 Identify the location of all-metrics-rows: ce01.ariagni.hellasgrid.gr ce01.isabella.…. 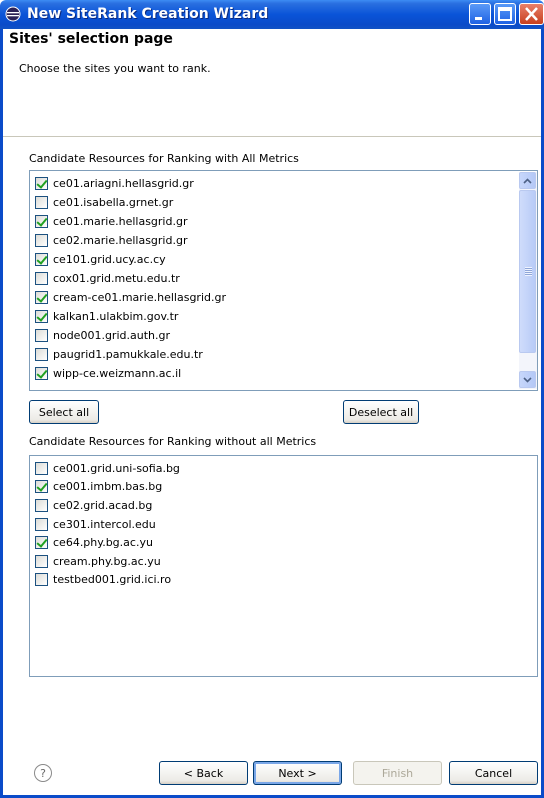
(130, 278).